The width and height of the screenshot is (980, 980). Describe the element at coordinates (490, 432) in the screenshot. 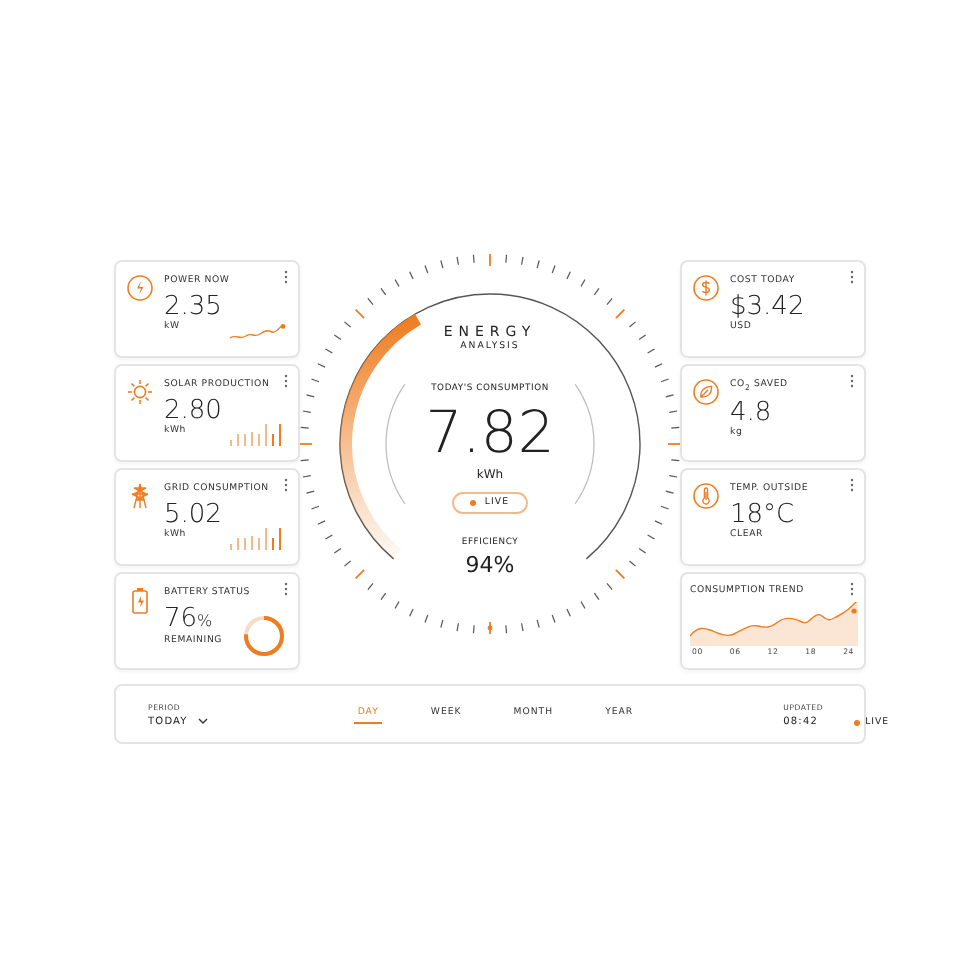

I see `consumption-value: 7.82` at that location.